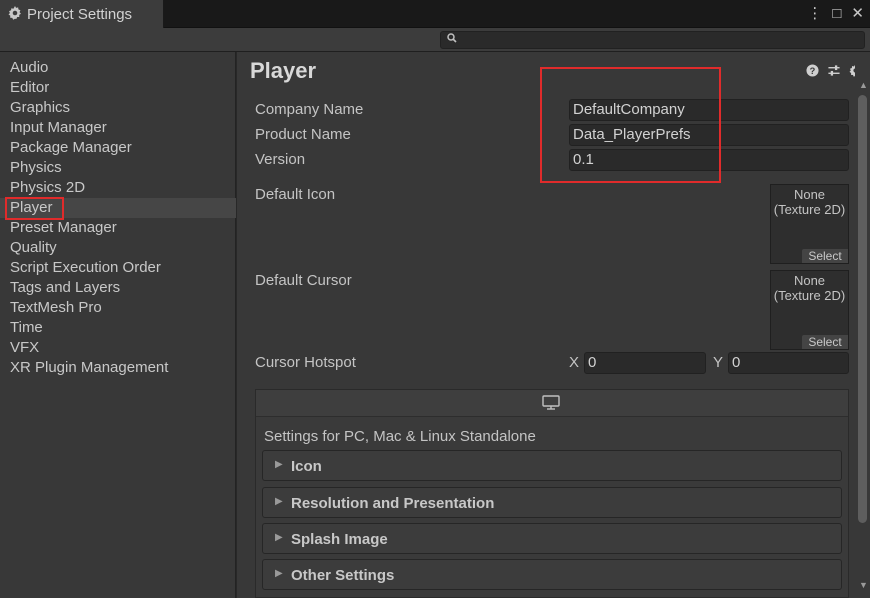  Describe the element at coordinates (809, 224) in the screenshot. I see `default-icon-slot: None (Texture 2D) Select` at that location.